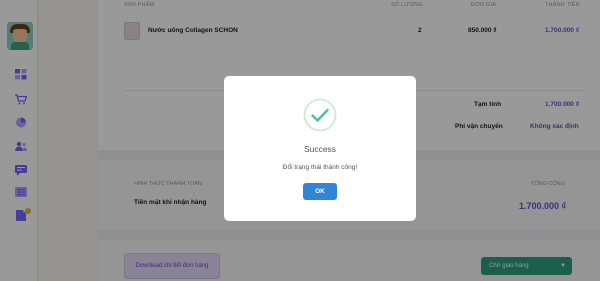 This screenshot has height=281, width=600. Describe the element at coordinates (320, 191) in the screenshot. I see `ok-button: OK` at that location.